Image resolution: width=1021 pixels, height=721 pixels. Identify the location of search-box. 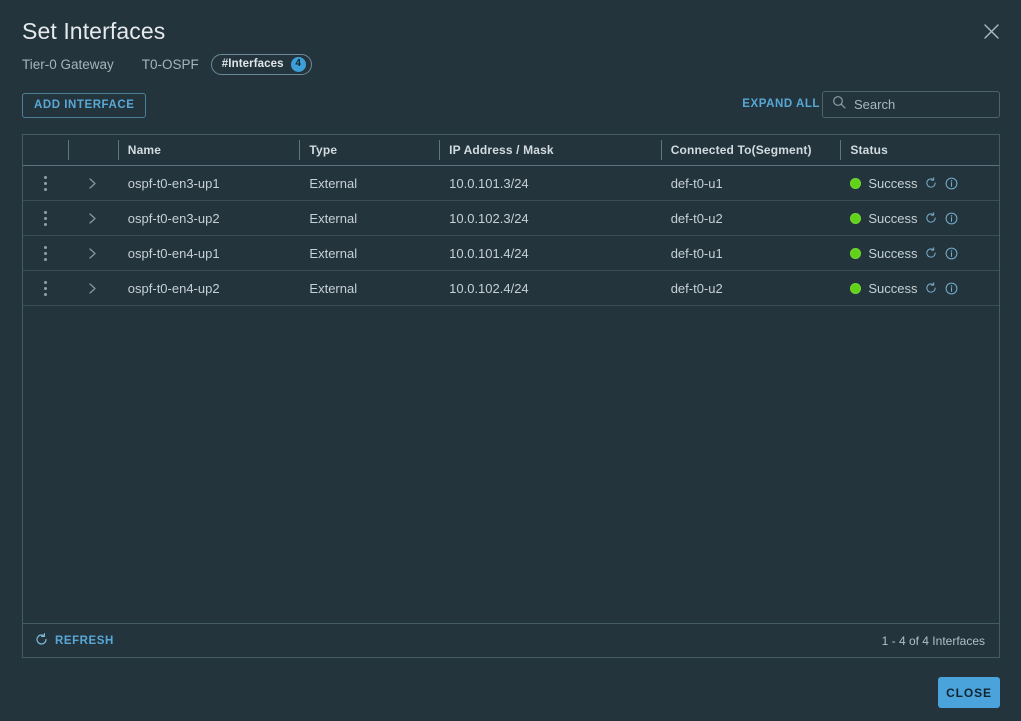
(921, 104).